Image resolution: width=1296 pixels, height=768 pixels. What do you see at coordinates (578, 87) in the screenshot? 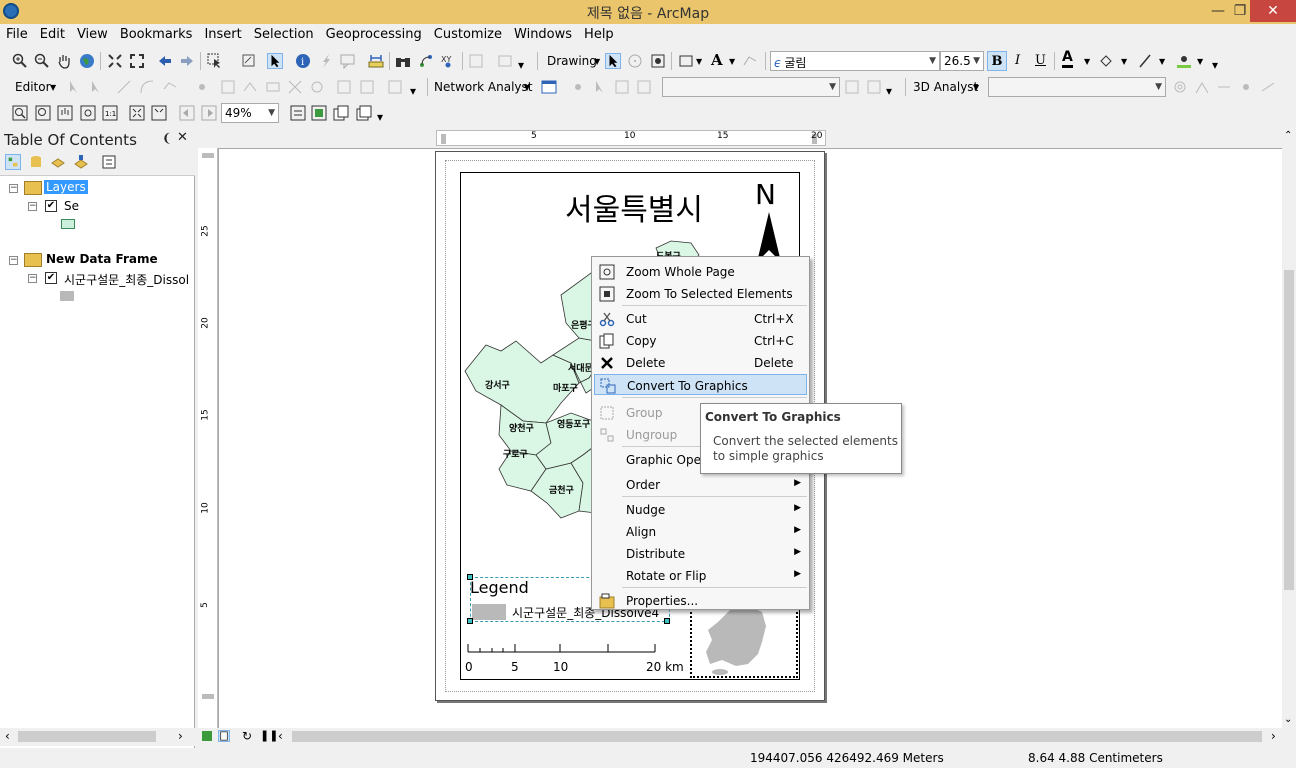
I see `create-network-location-icon` at bounding box center [578, 87].